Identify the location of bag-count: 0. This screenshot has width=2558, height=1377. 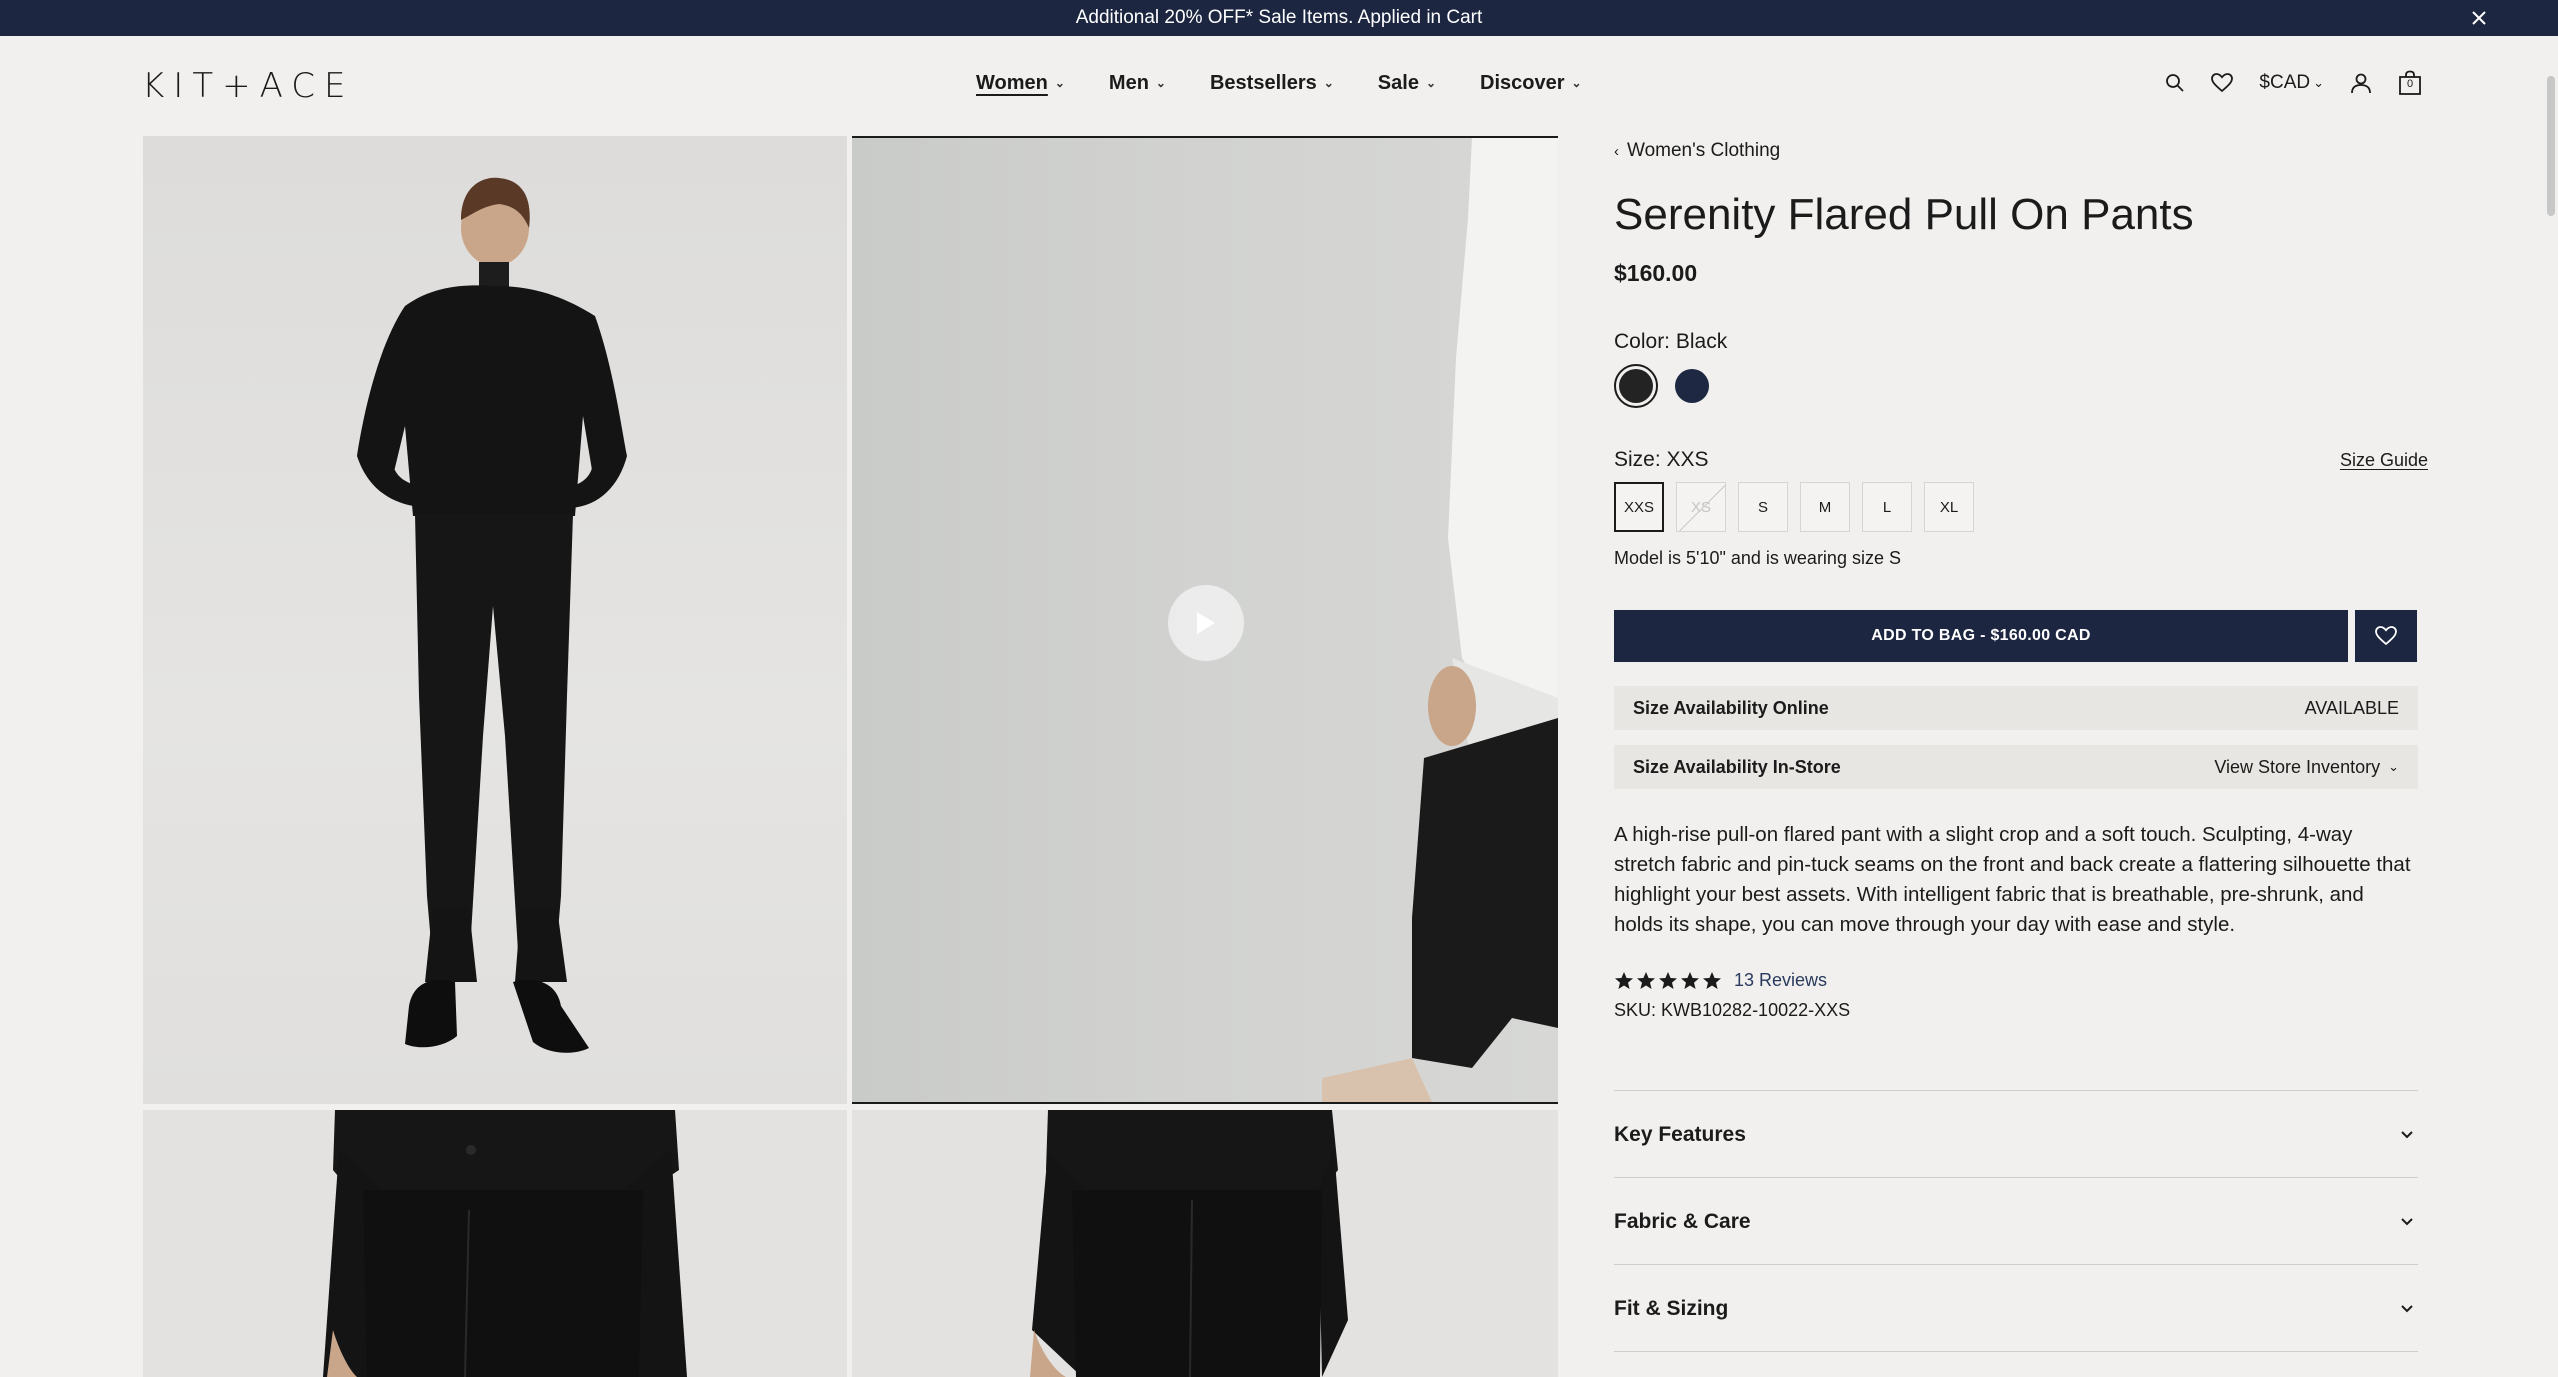
(2410, 84).